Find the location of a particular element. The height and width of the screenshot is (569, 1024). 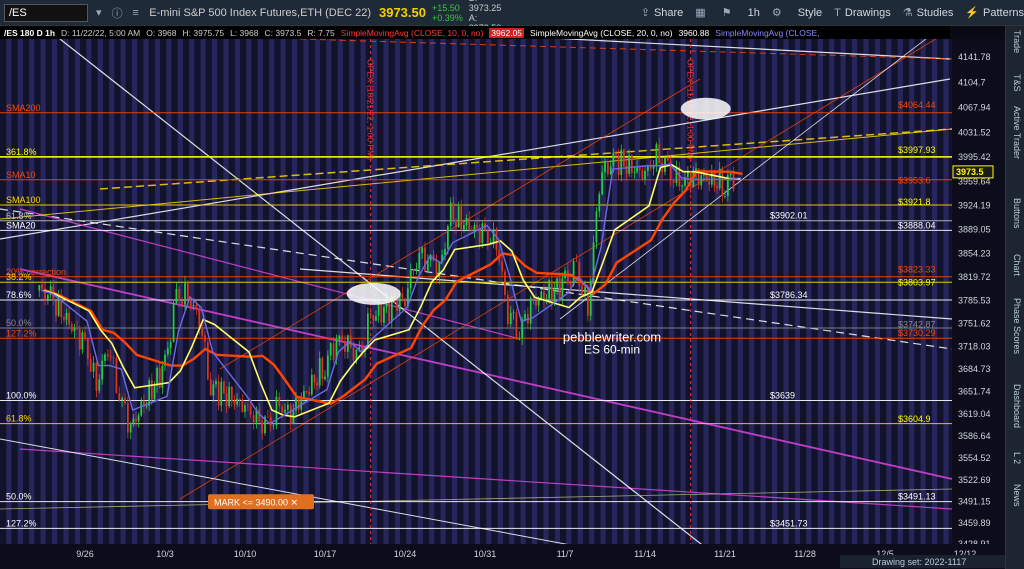

panel-tab: Phase Scores is located at coordinates (1015, 326).